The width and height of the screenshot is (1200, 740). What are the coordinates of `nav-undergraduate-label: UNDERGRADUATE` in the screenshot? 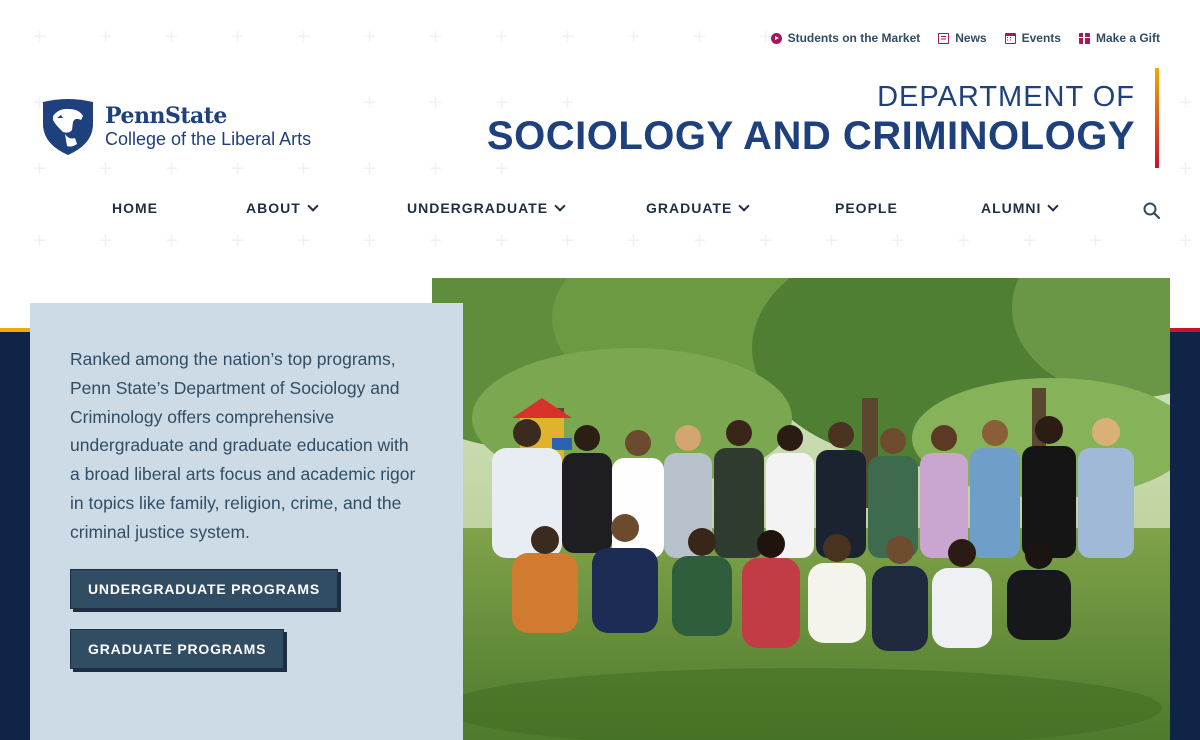 It's located at (478, 208).